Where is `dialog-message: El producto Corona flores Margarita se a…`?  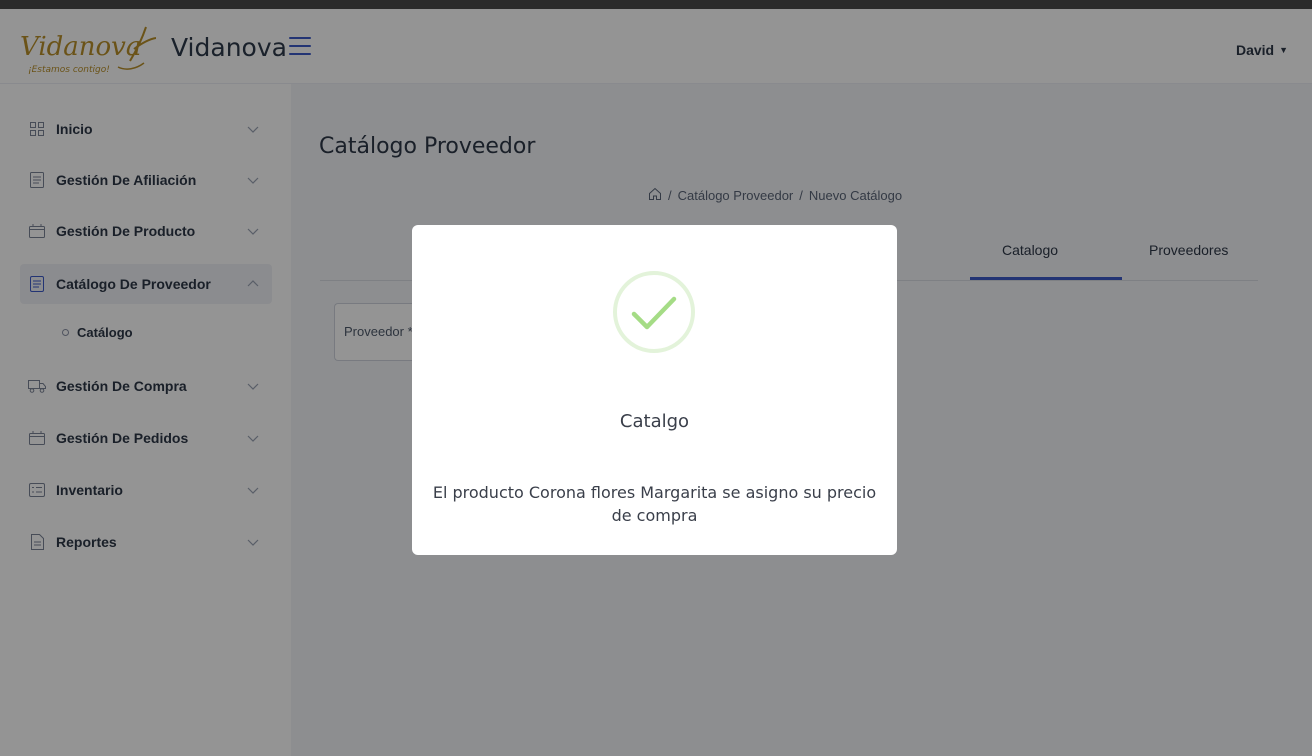
dialog-message: El producto Corona flores Margarita se a… is located at coordinates (654, 504).